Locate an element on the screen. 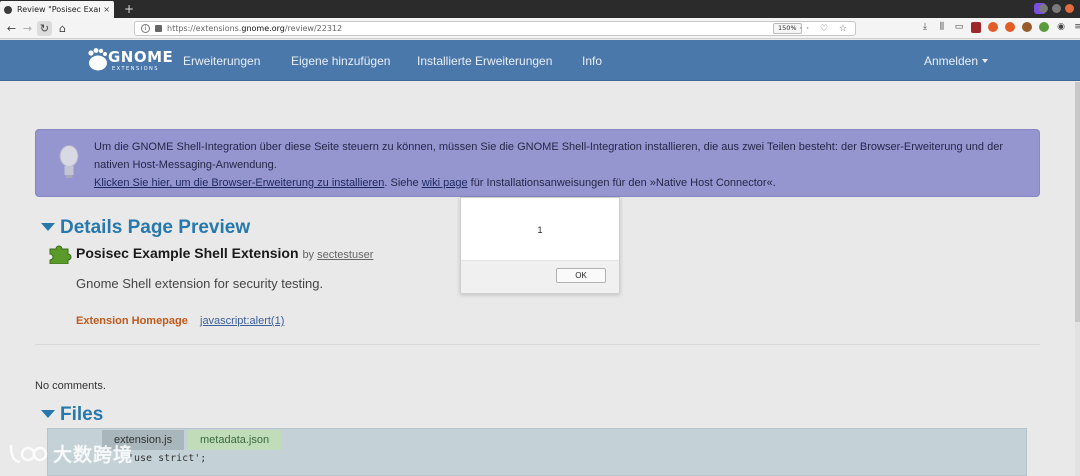 The width and height of the screenshot is (1080, 476). url-domain: gnome.org is located at coordinates (263, 28).